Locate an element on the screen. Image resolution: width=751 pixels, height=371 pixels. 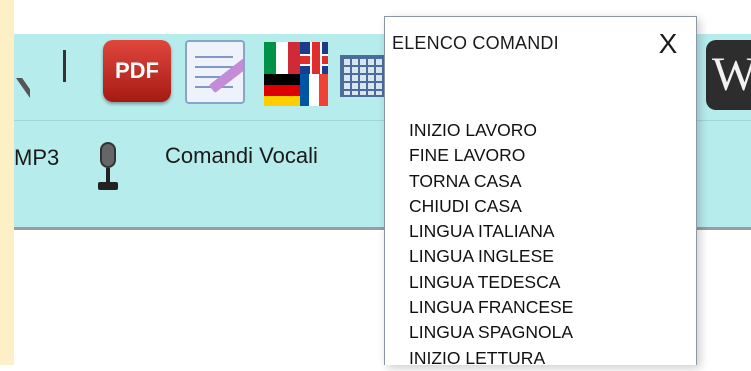
wikipedia-icon: W is located at coordinates (728, 75).